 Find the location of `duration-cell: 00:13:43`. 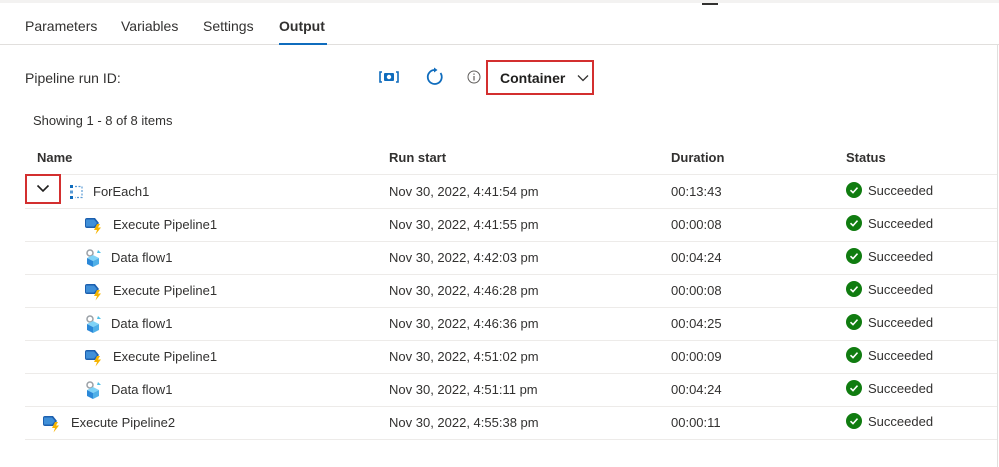

duration-cell: 00:13:43 is located at coordinates (696, 191).